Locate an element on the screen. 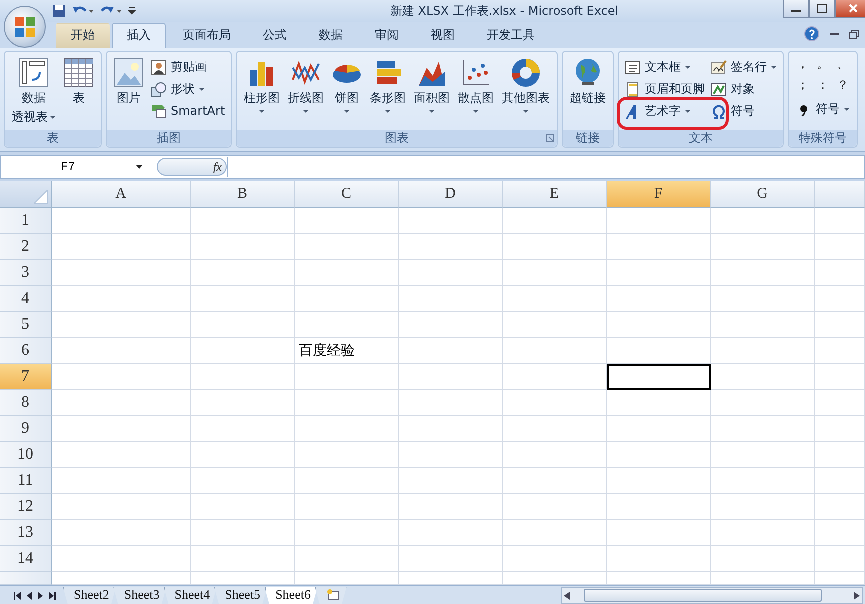 The width and height of the screenshot is (865, 604). ribbon-tab: 公式 is located at coordinates (275, 35).